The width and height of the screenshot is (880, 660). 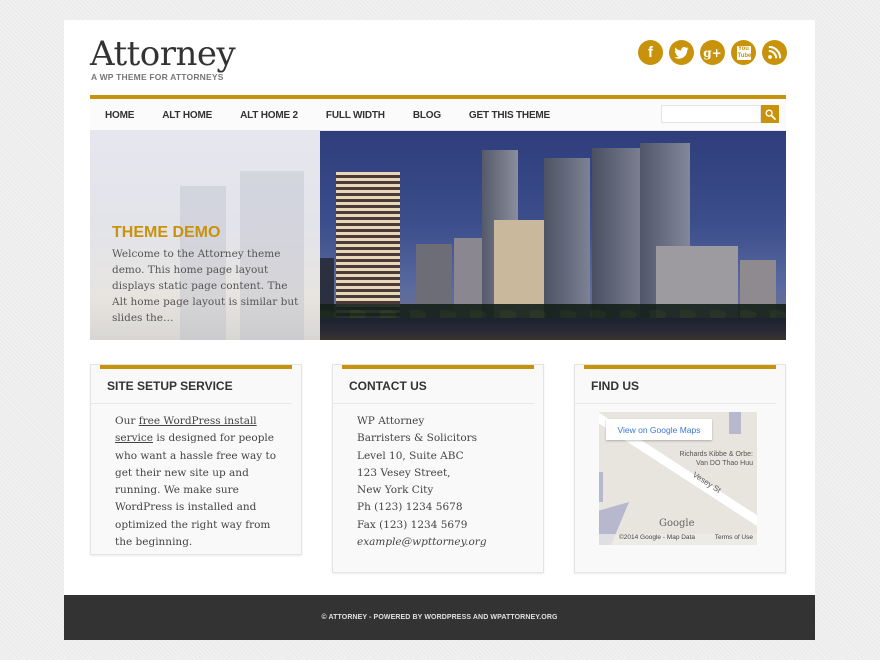 What do you see at coordinates (734, 539) in the screenshot?
I see `terms-of-use-link: Terms of Use` at bounding box center [734, 539].